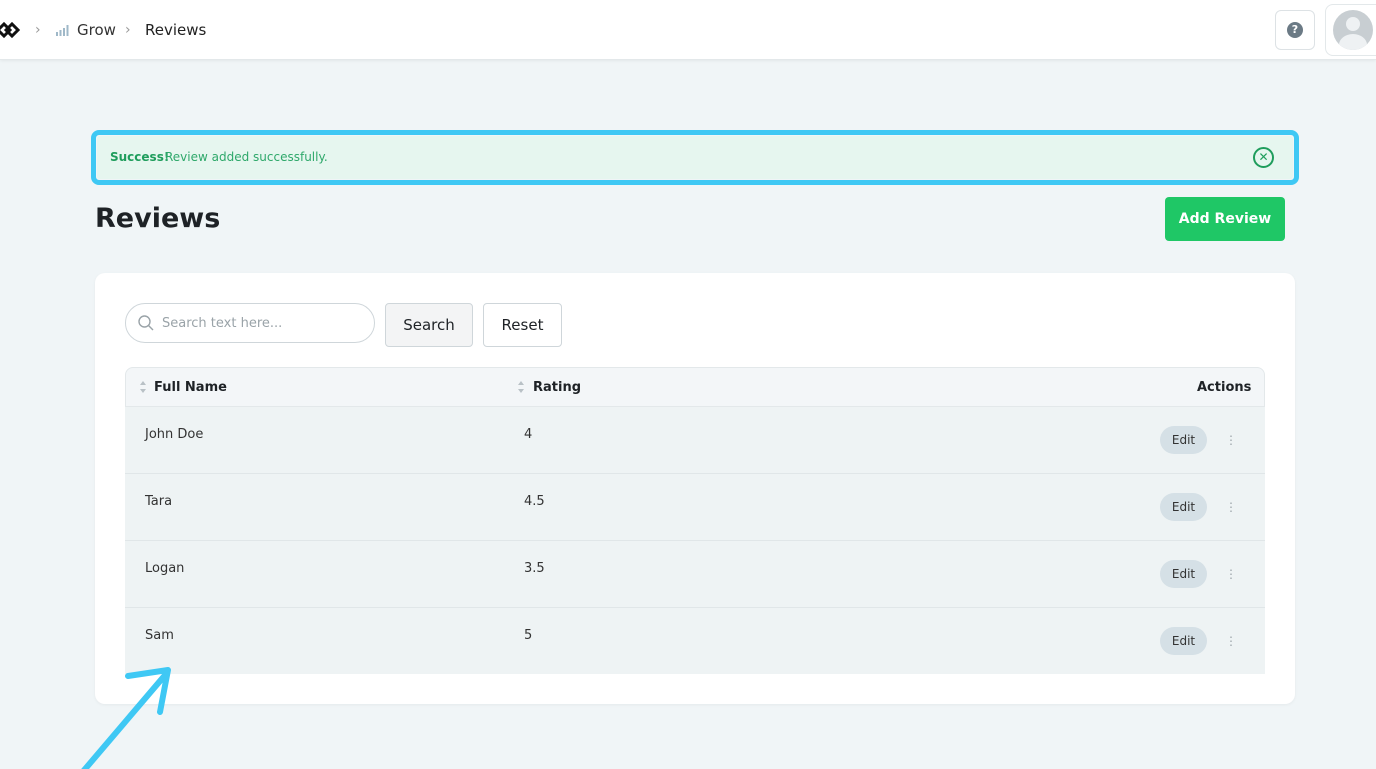  Describe the element at coordinates (1224, 387) in the screenshot. I see `column-header-actions: Actions` at that location.